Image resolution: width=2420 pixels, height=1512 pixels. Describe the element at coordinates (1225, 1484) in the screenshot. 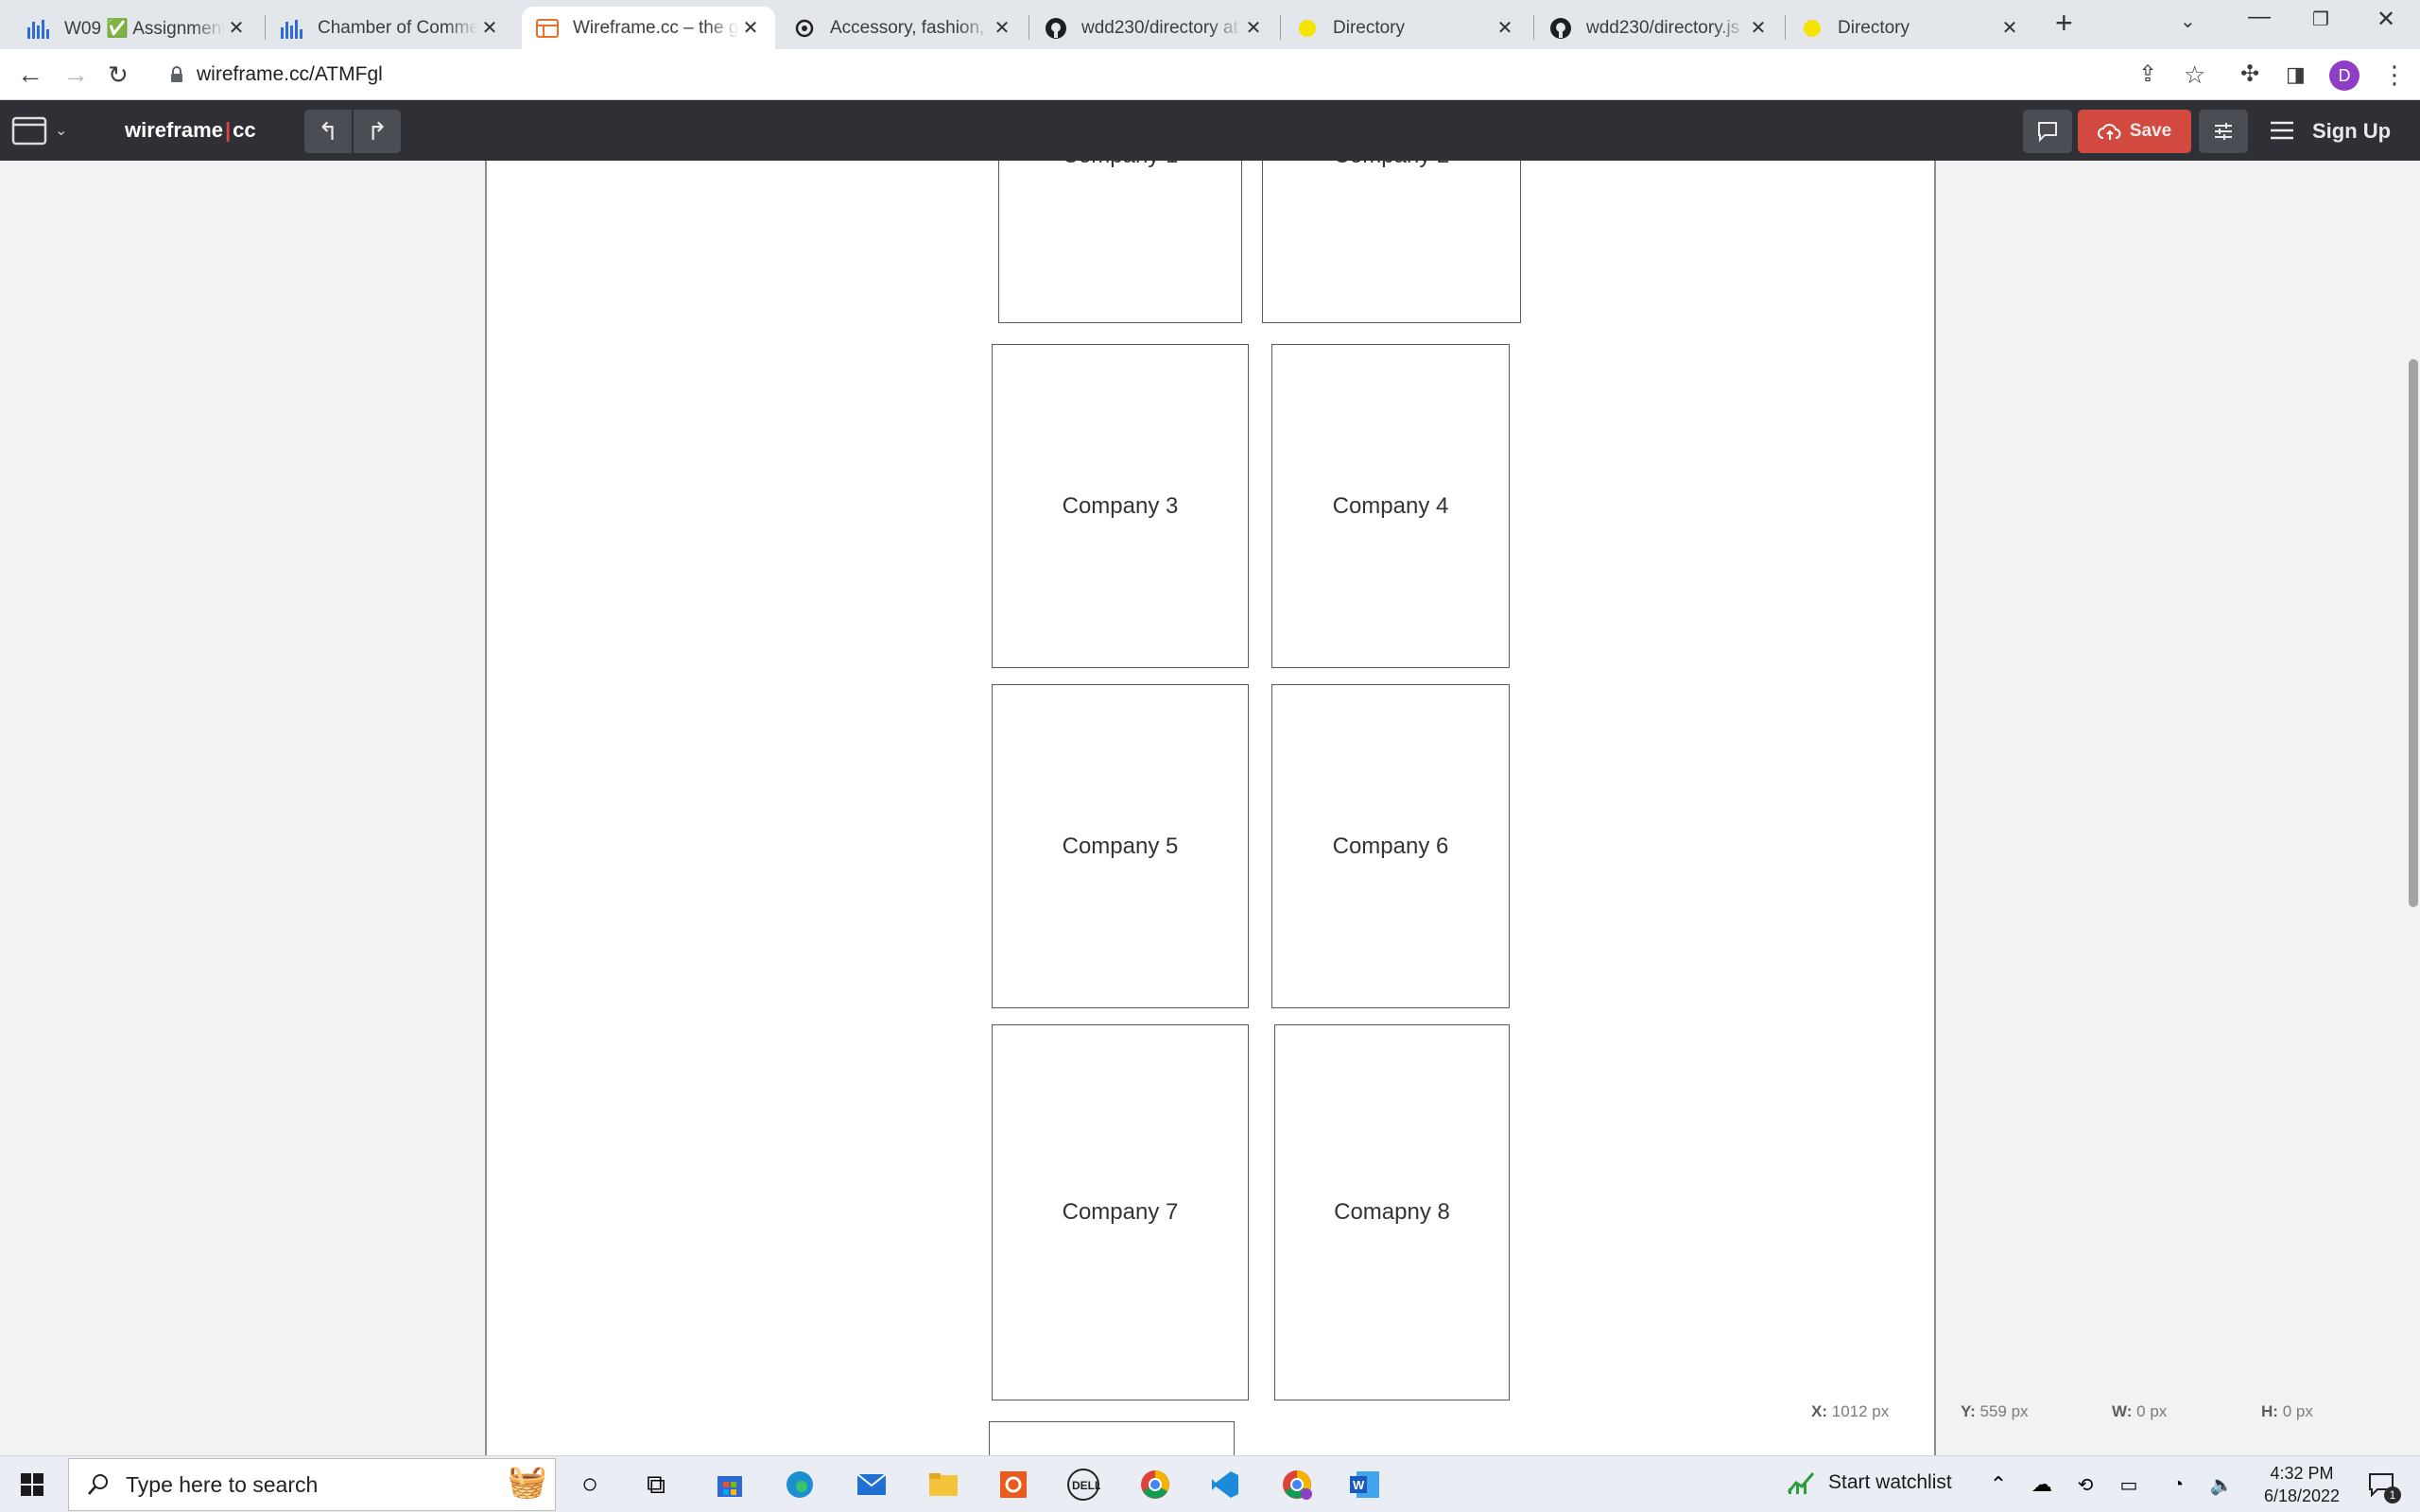

I see `vscode-icon` at that location.